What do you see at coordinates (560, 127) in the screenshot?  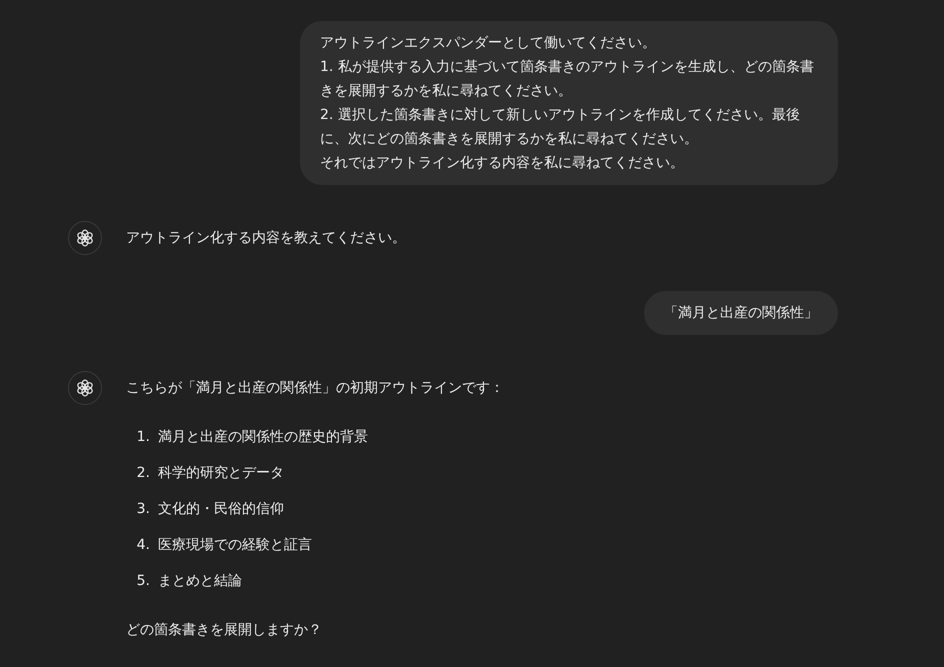 I see `message-text: 2. 選択した箇条書きに対して新しいアウトラインを作成してください。最後に、次にどの箇条書きを展開するかを私に尋ねてください。` at bounding box center [560, 127].